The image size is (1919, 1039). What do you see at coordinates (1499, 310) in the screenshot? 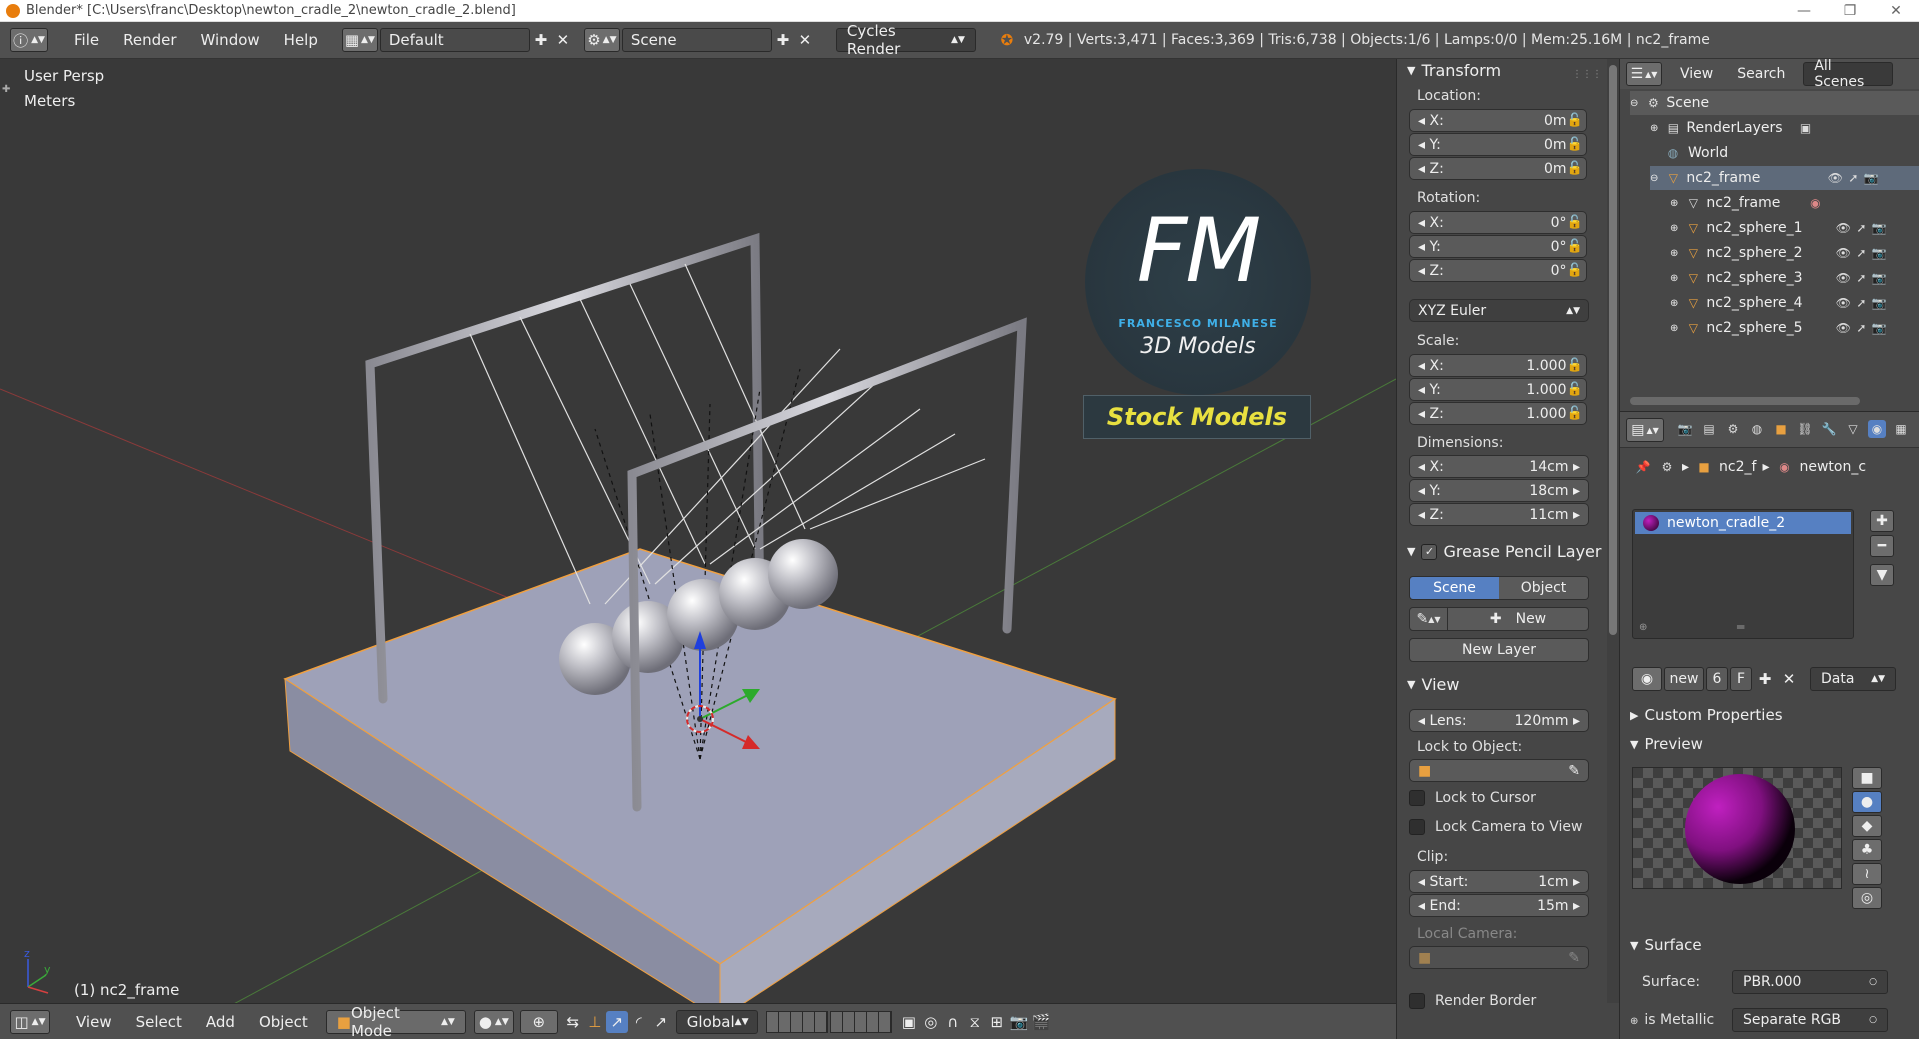
I see `rotation-mode-select: XYZ Euler ▲▼` at bounding box center [1499, 310].